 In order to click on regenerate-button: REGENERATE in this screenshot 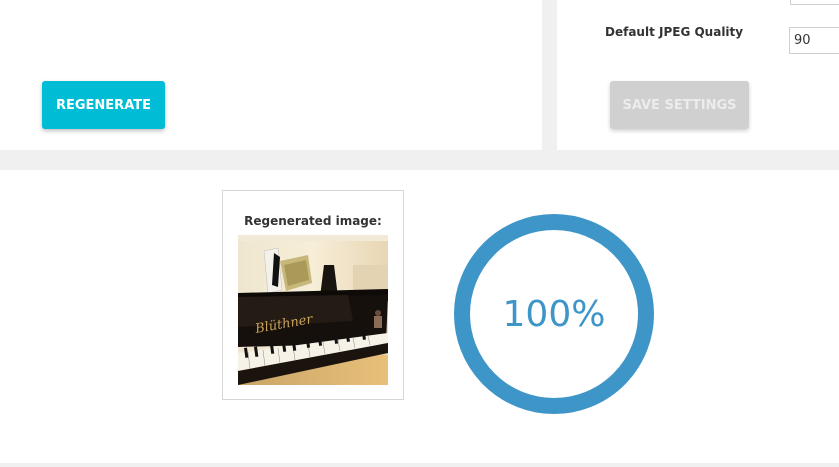, I will do `click(103, 105)`.